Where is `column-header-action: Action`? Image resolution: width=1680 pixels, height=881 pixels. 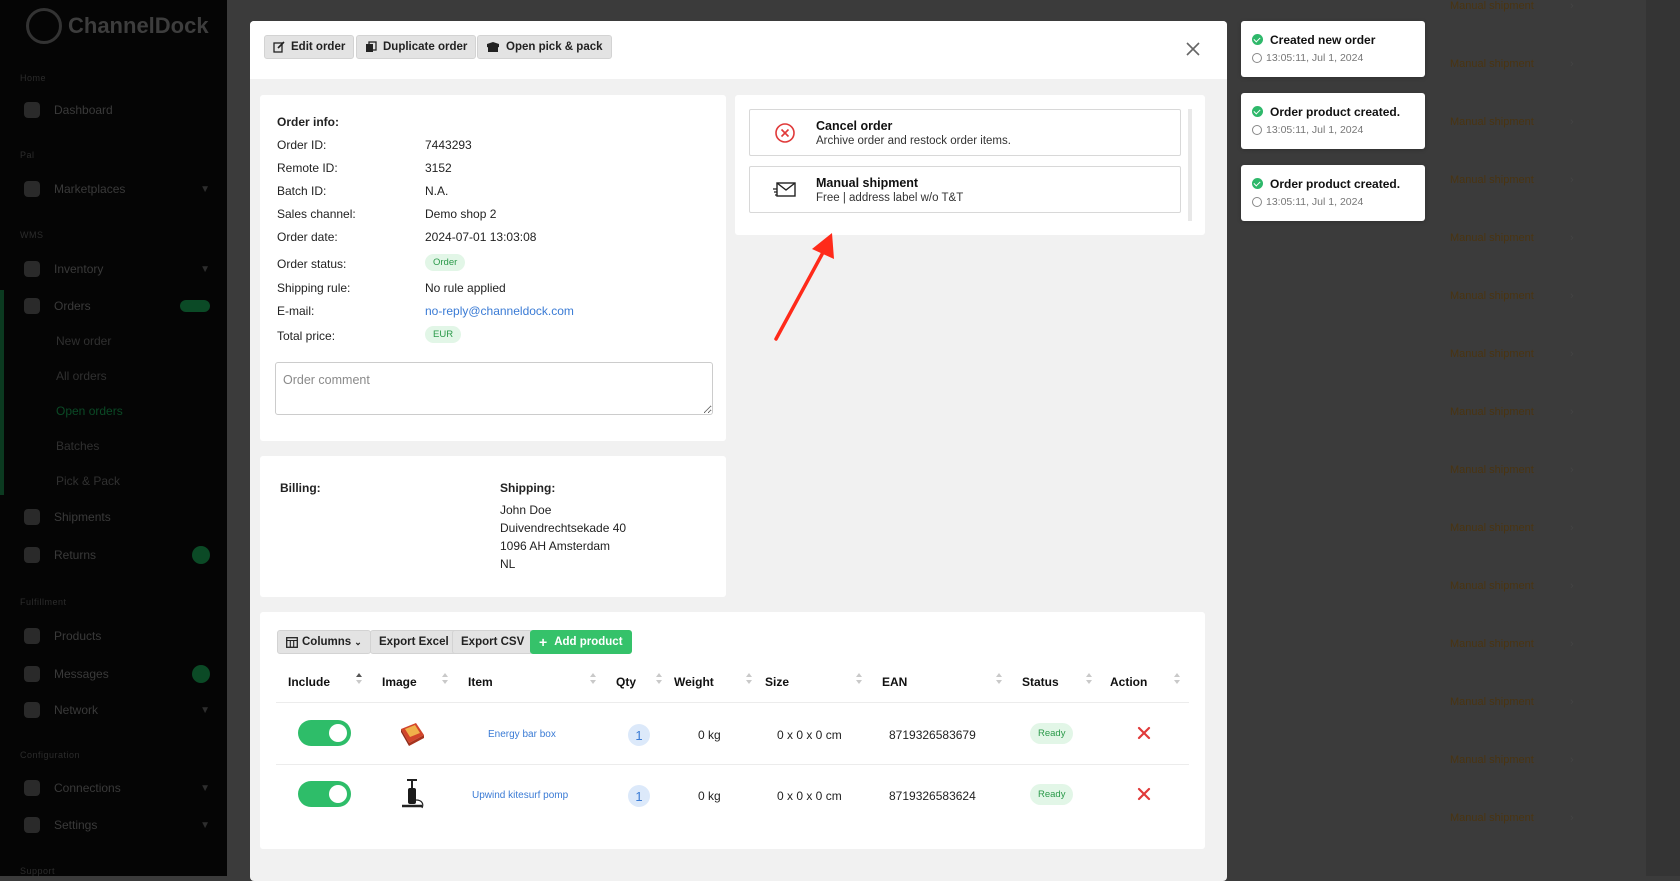
column-header-action: Action is located at coordinates (1128, 682).